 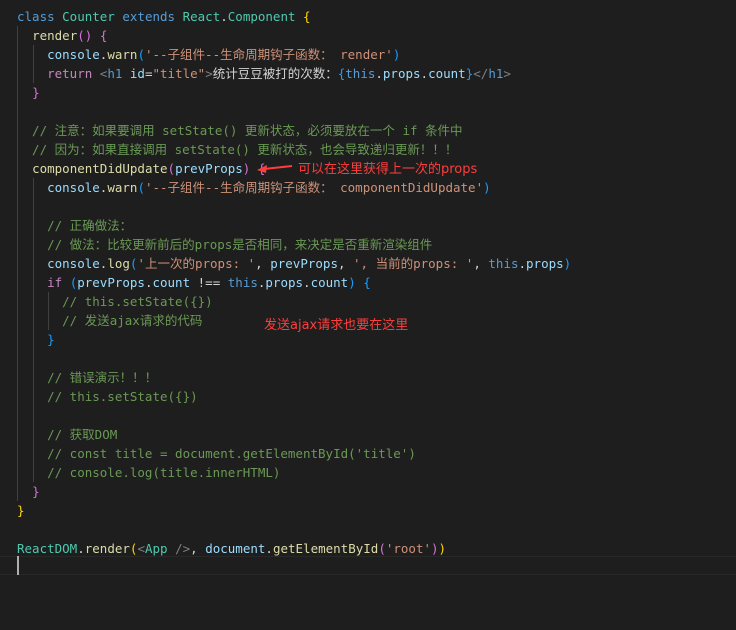 I want to click on code-token: "title", so click(x=179, y=73).